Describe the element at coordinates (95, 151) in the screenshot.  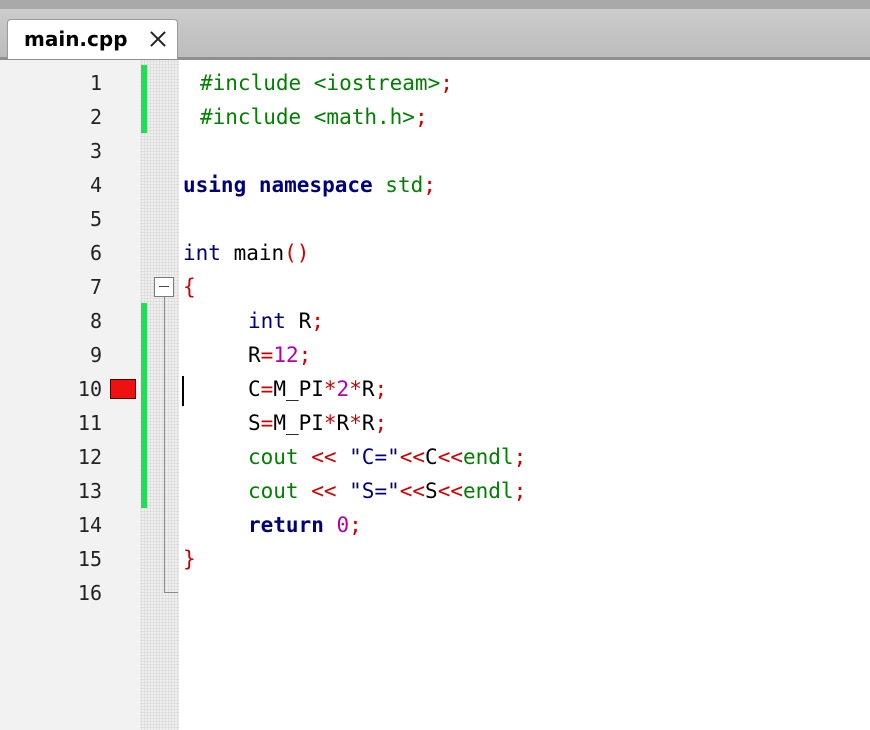
I see `line-number: 3` at that location.